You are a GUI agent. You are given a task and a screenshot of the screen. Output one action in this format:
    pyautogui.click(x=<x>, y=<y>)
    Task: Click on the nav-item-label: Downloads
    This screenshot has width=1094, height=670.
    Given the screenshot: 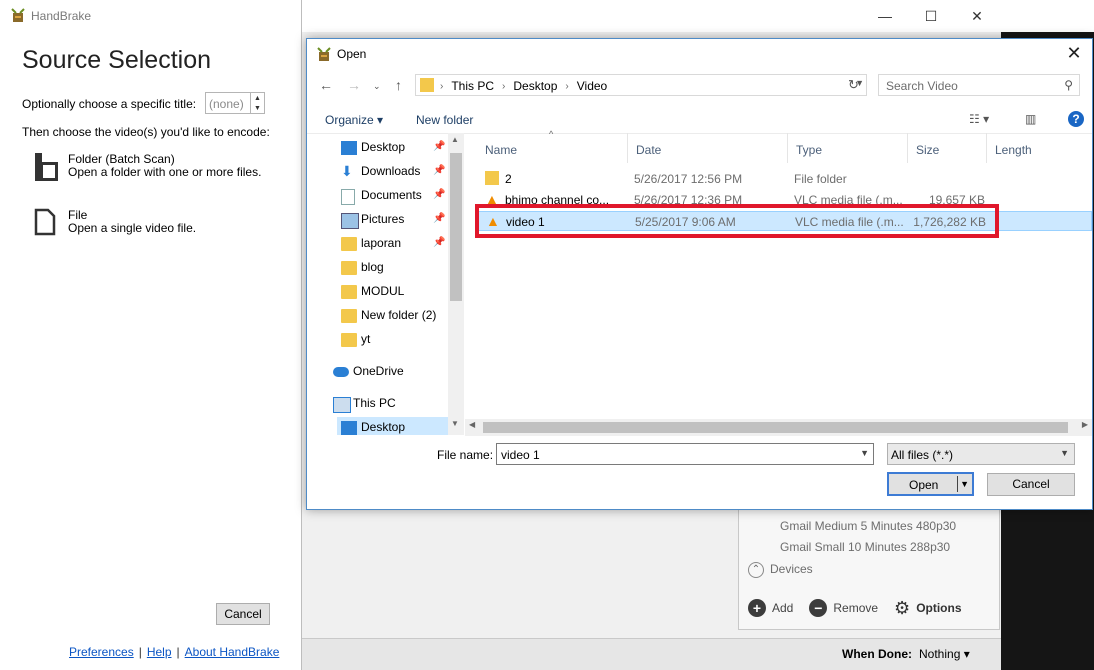 What is the action you would take?
    pyautogui.click(x=391, y=171)
    